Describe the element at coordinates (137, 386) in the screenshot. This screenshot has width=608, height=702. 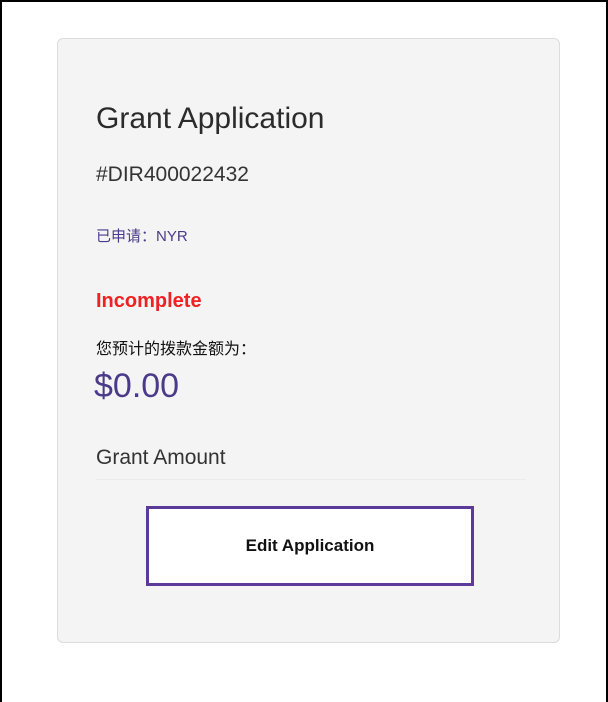
I see `estimated-amount: $0.00` at that location.